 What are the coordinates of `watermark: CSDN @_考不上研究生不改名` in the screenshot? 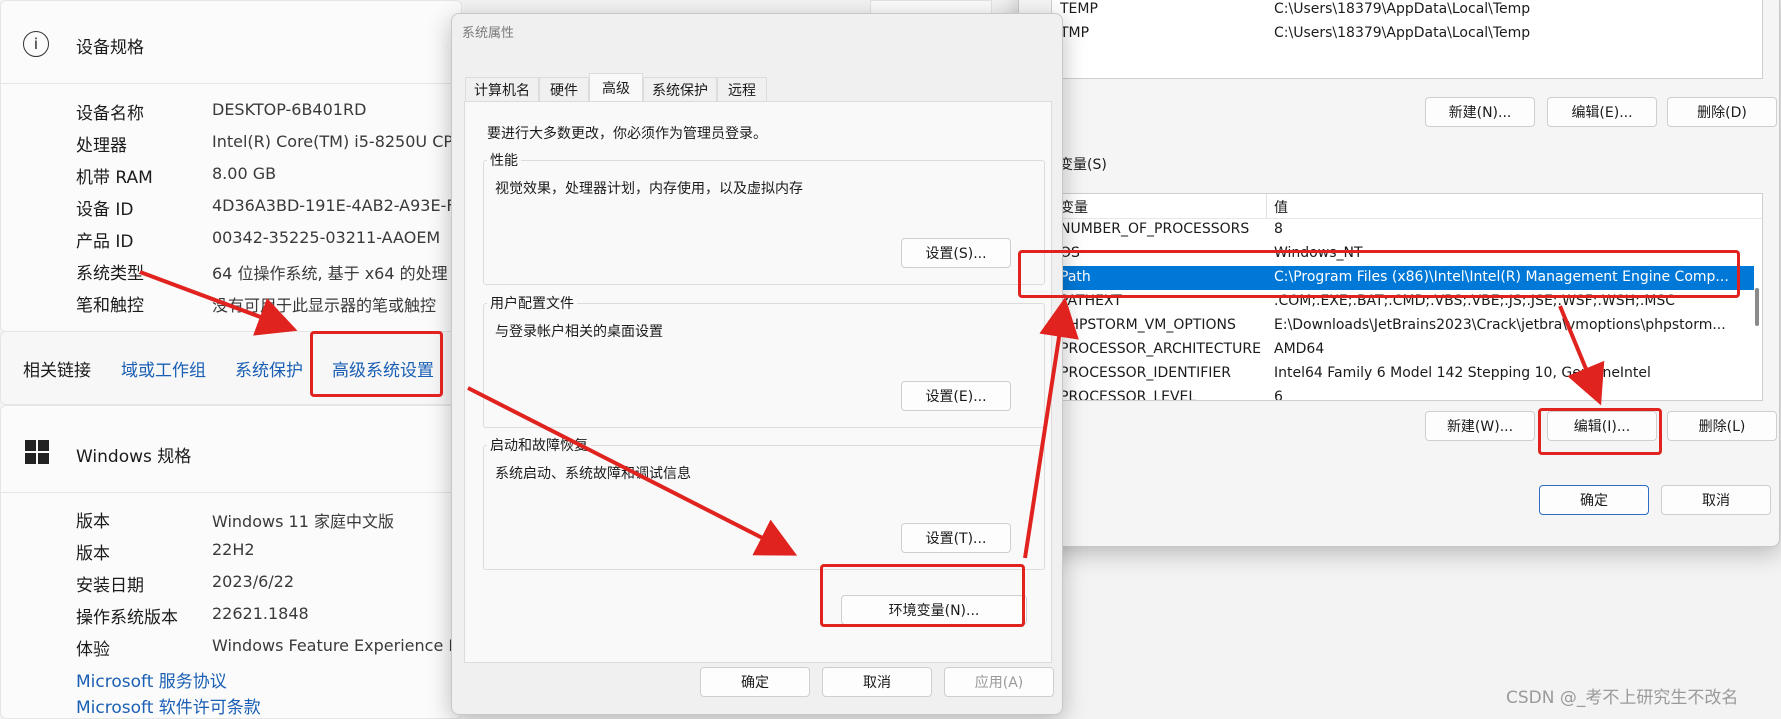 It's located at (1622, 698).